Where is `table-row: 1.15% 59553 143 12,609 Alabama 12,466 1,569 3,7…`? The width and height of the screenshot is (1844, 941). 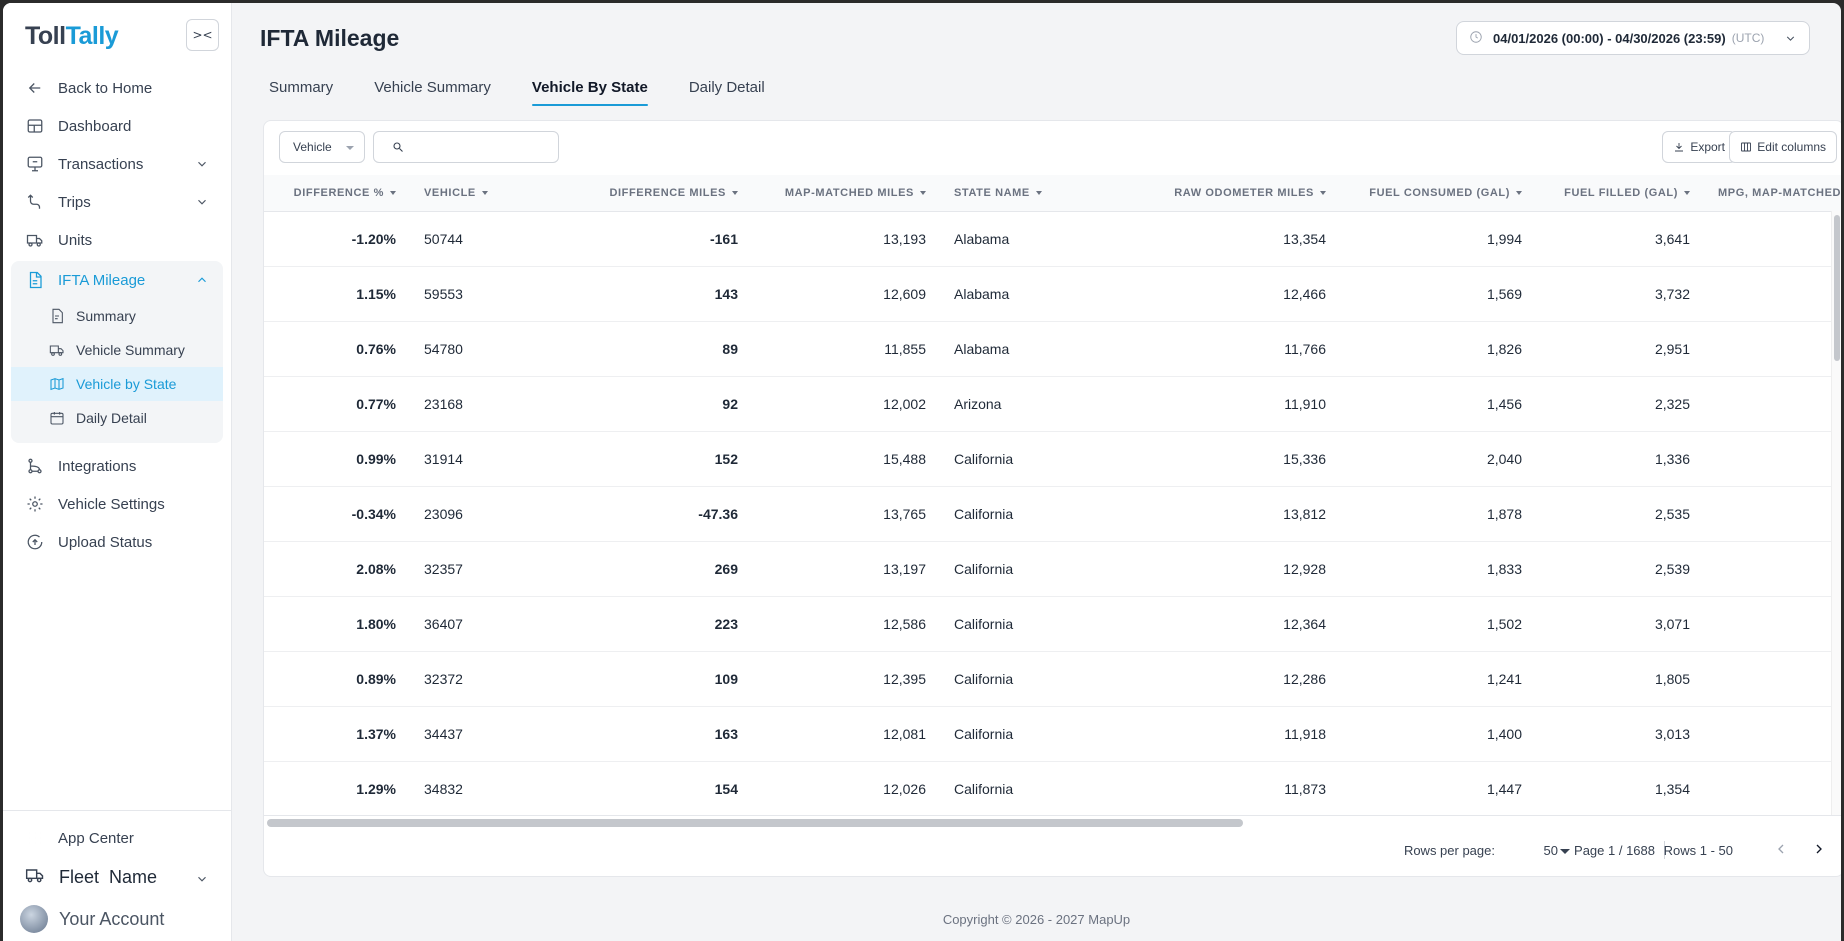 table-row: 1.15% 59553 143 12,609 Alabama 12,466 1,569 3,7… is located at coordinates (1052, 294).